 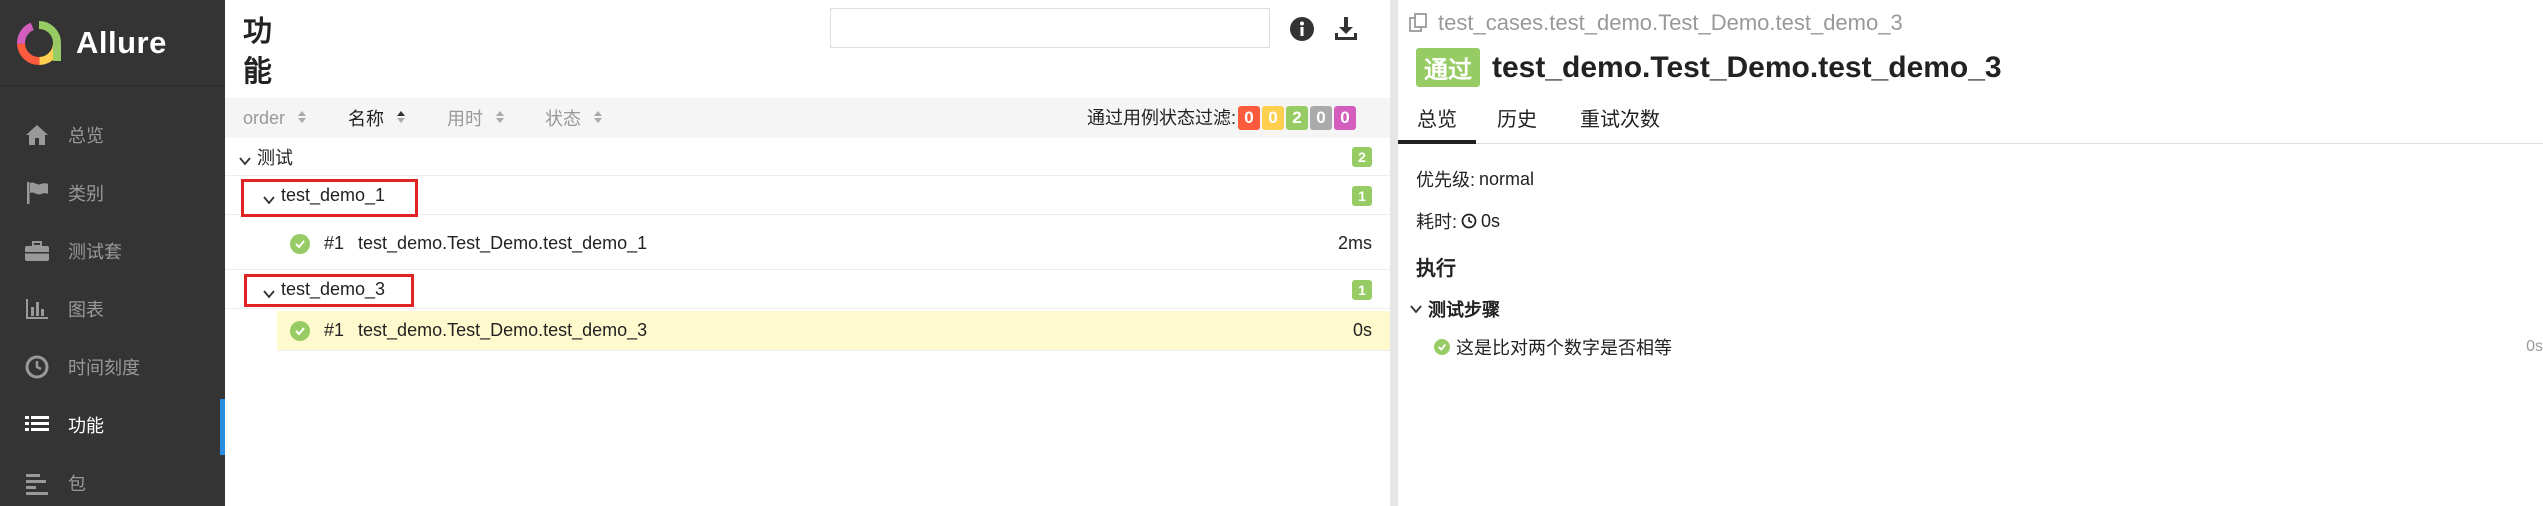 I want to click on sort-label: 用时, so click(x=465, y=119).